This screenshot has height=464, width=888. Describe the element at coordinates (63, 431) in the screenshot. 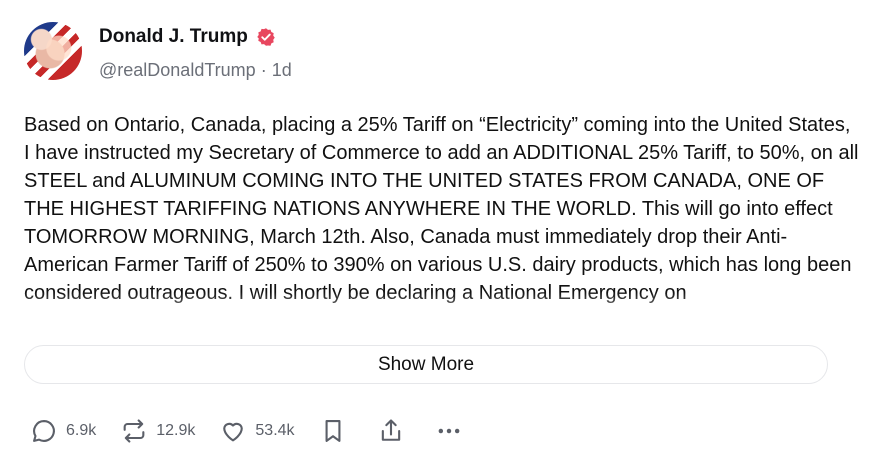

I see `reply-button: 6.9k` at that location.